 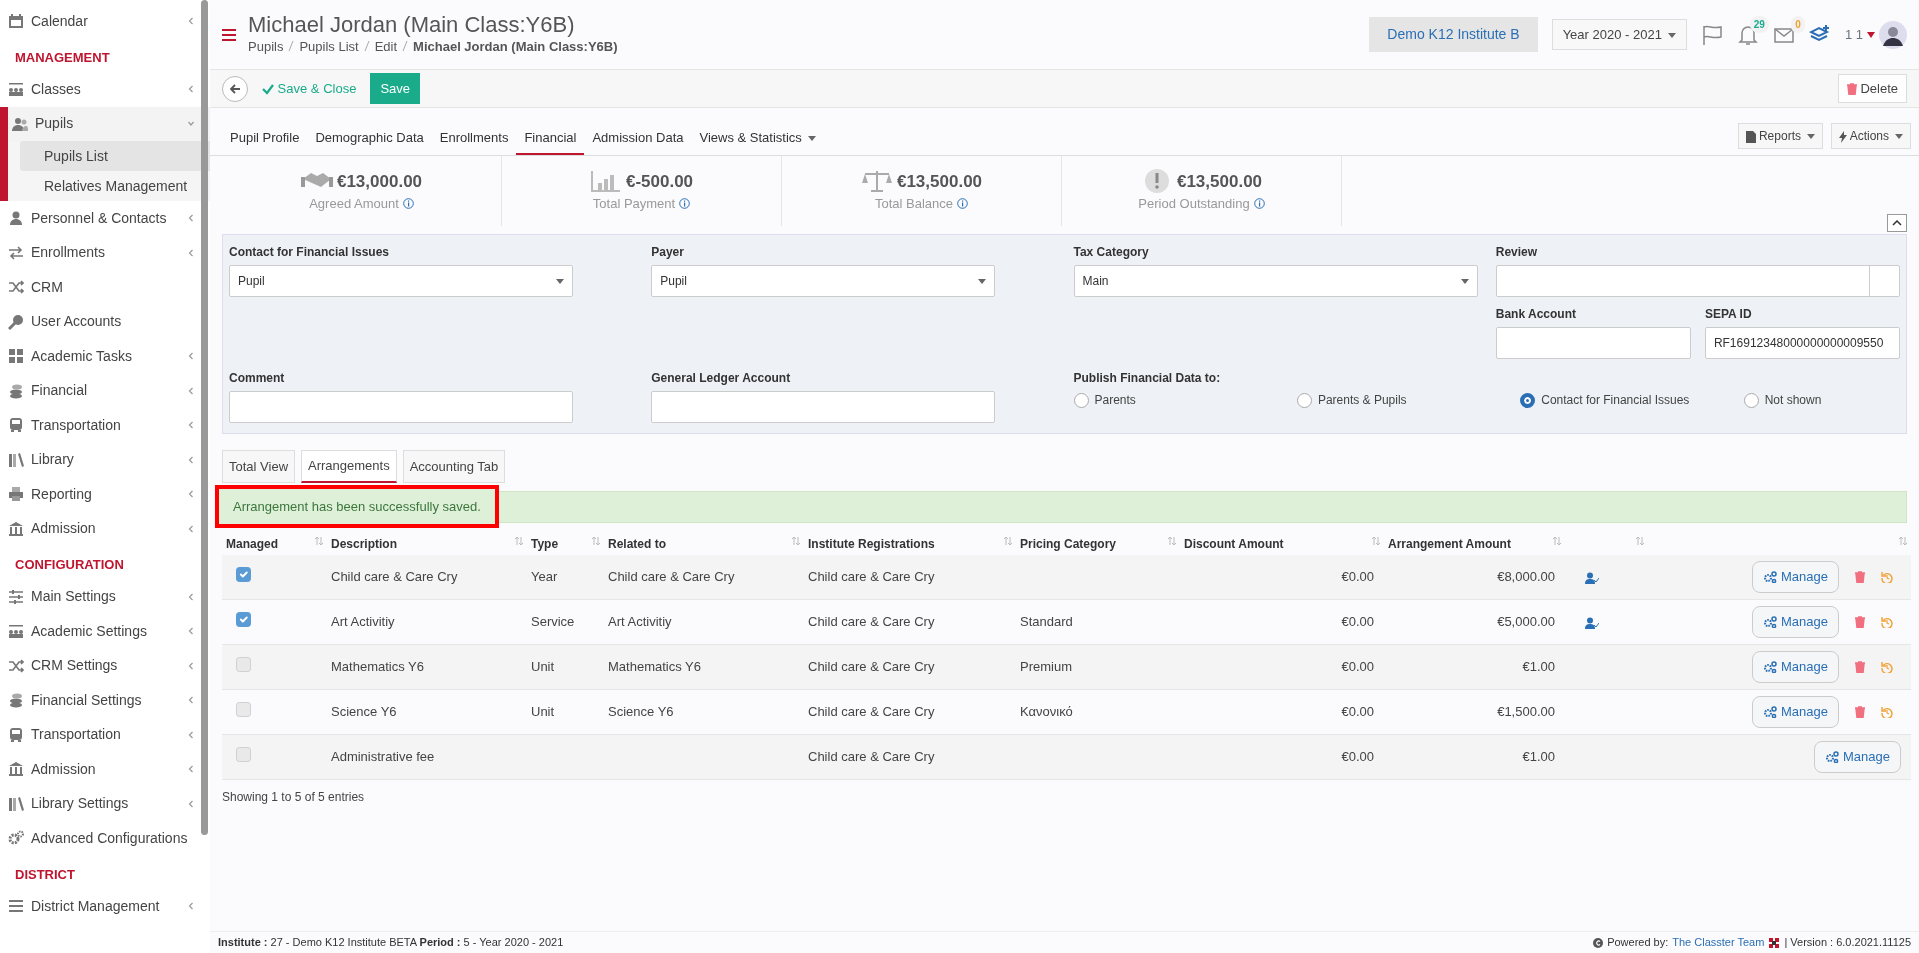 I want to click on sidebar-item: Financial Settings, so click(x=105, y=700).